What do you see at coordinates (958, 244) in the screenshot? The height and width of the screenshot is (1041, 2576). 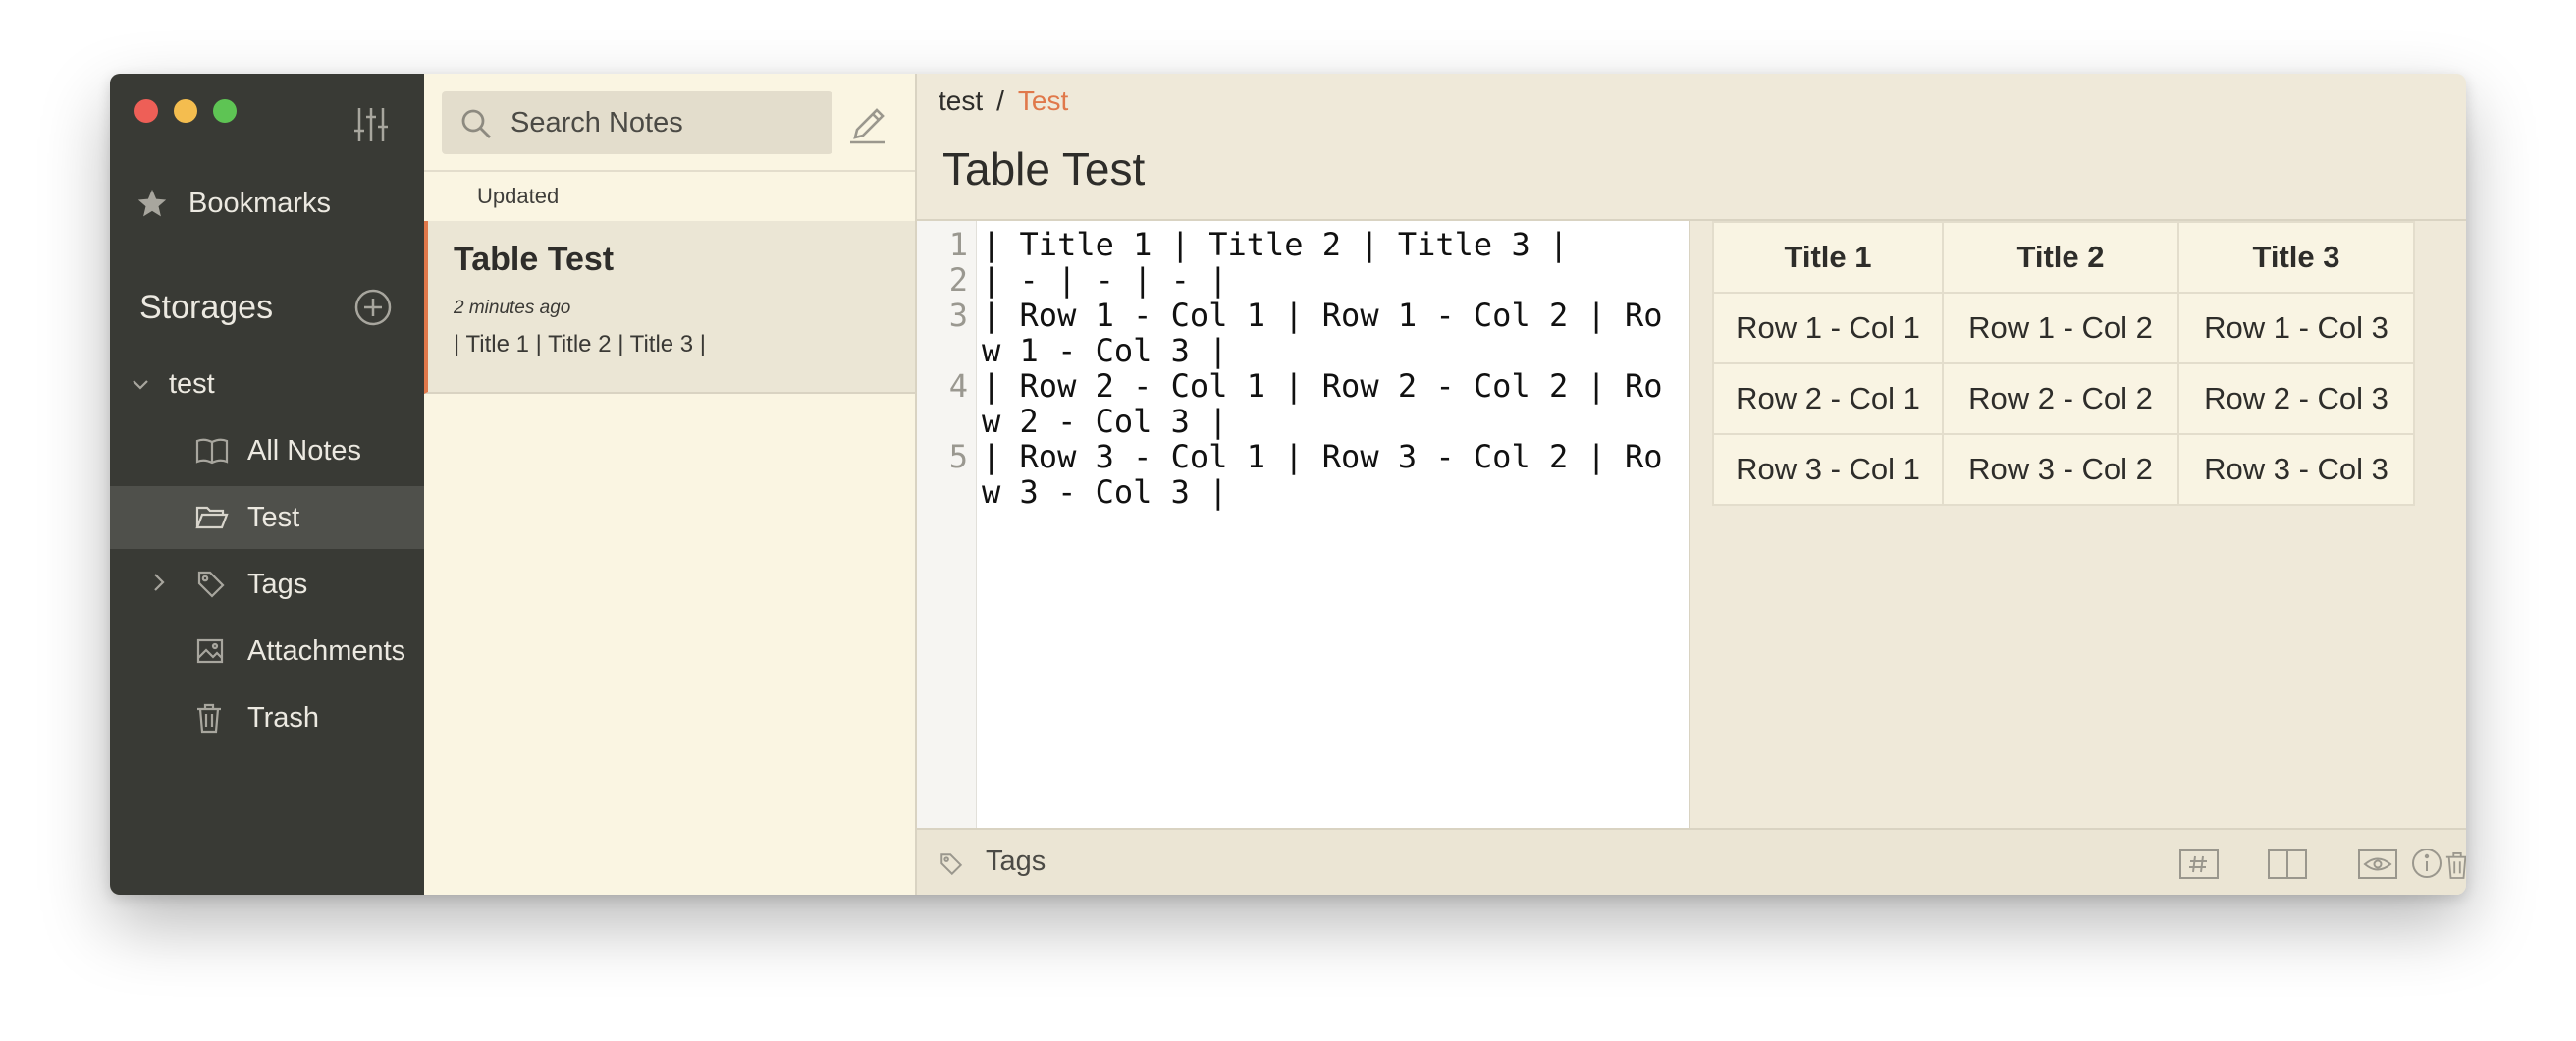 I see `line-number: 1` at bounding box center [958, 244].